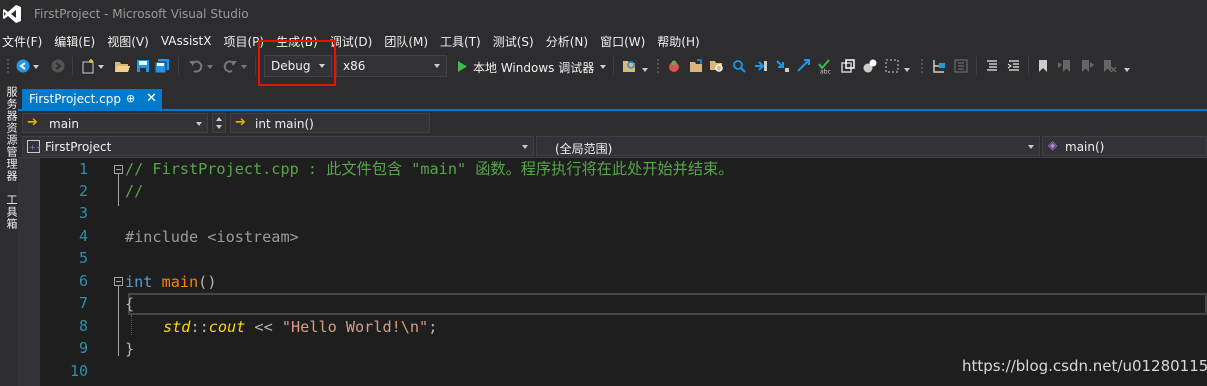 This screenshot has height=386, width=1207. I want to click on vax-snippet-icon, so click(870, 66).